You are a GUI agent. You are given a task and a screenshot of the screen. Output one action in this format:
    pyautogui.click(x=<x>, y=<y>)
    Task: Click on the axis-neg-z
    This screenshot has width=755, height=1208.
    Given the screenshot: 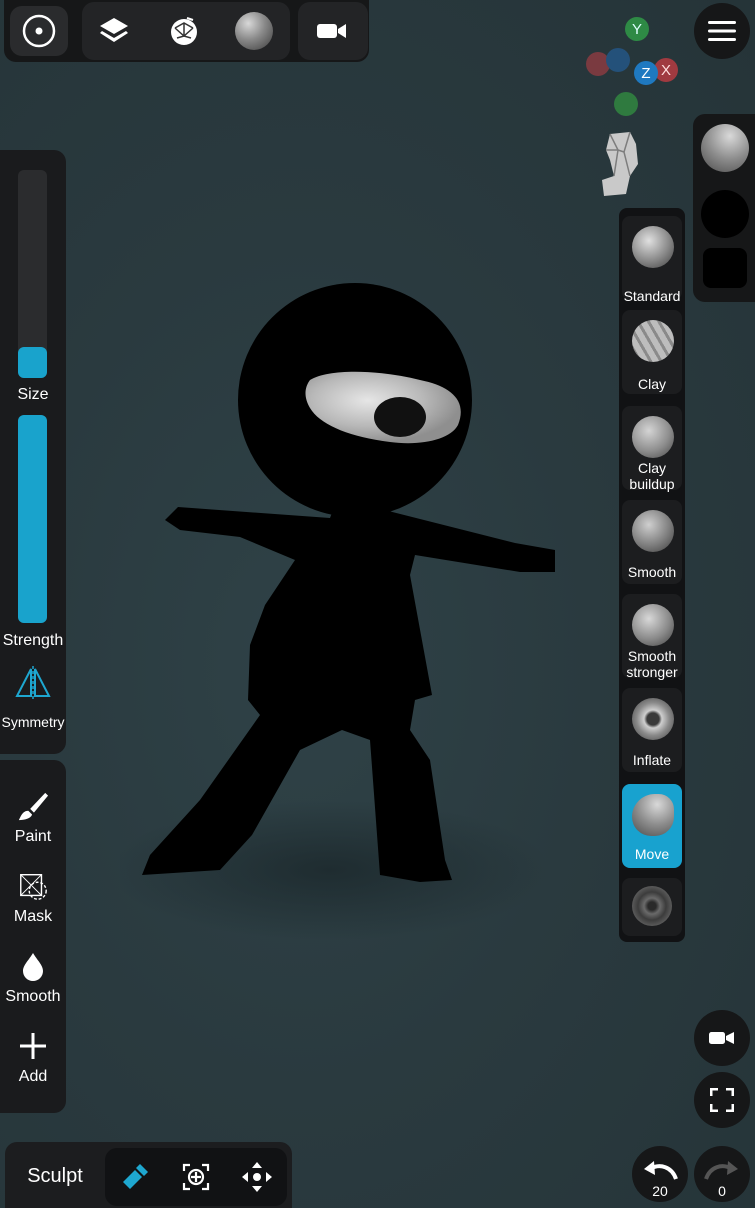 What is the action you would take?
    pyautogui.click(x=618, y=60)
    